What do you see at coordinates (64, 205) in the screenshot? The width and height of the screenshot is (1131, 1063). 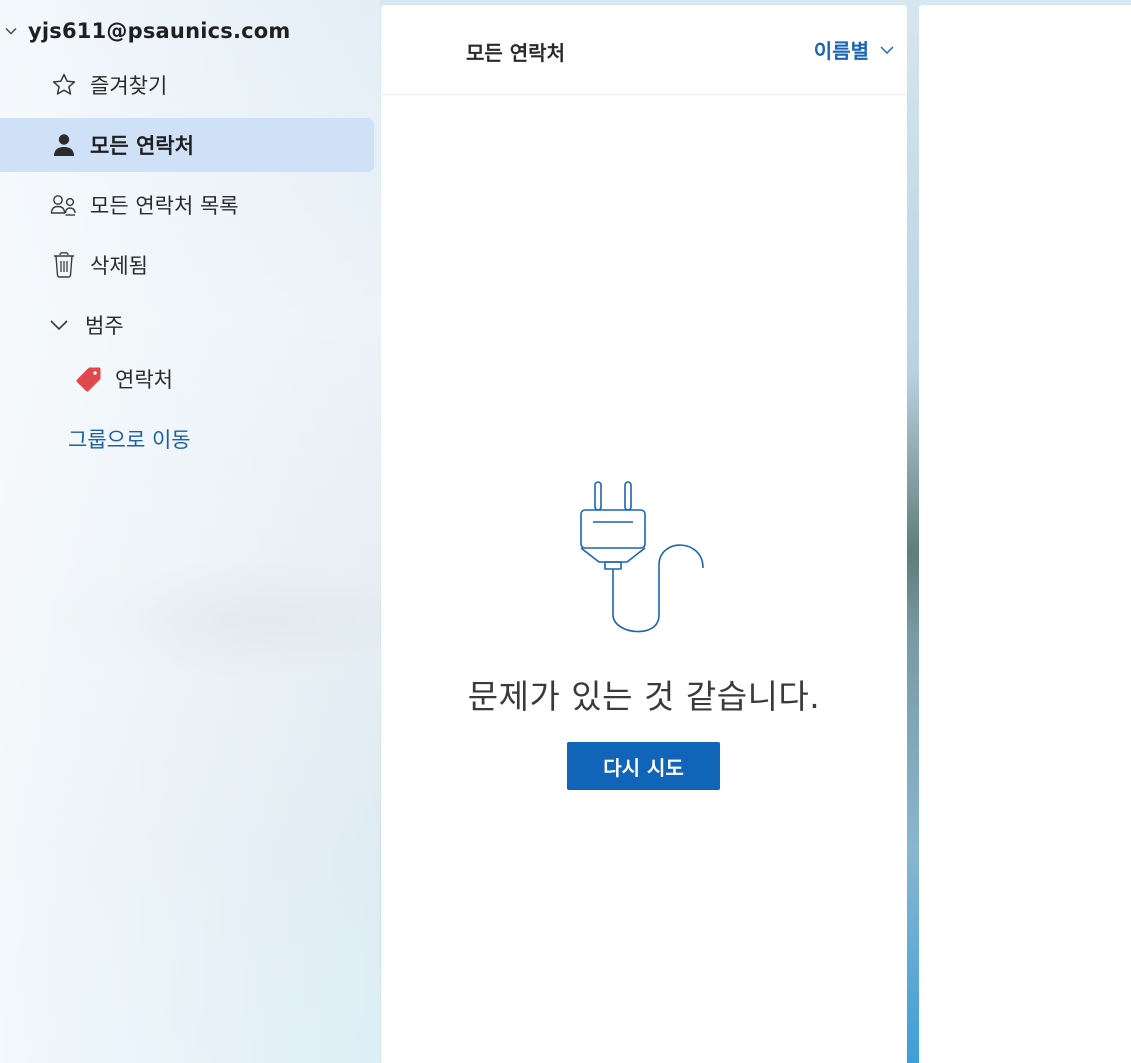 I see `people-list-icon` at bounding box center [64, 205].